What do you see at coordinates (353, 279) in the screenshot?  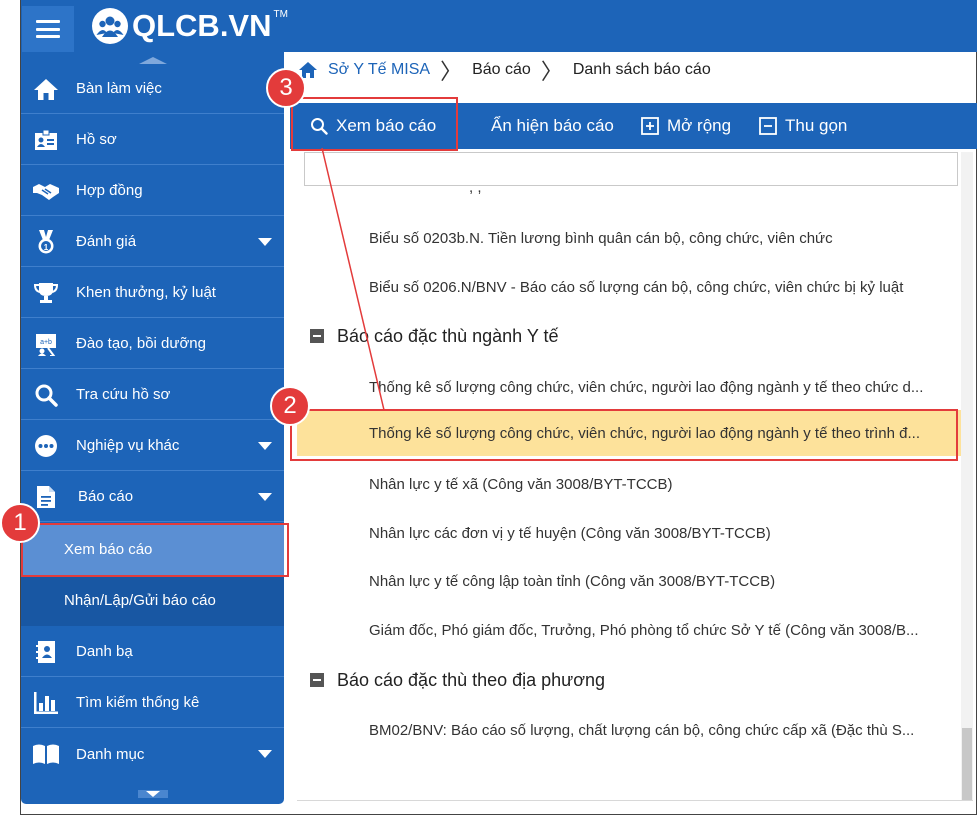 I see `annotation-arrow-line` at bounding box center [353, 279].